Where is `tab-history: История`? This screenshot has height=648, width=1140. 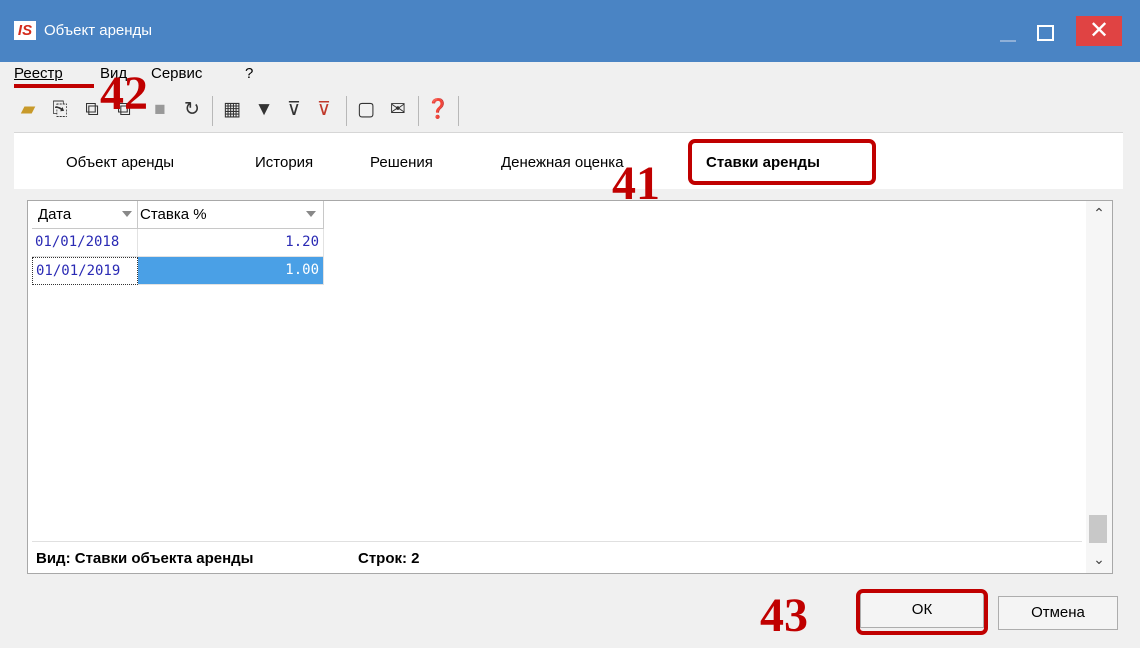
tab-history: История is located at coordinates (284, 163).